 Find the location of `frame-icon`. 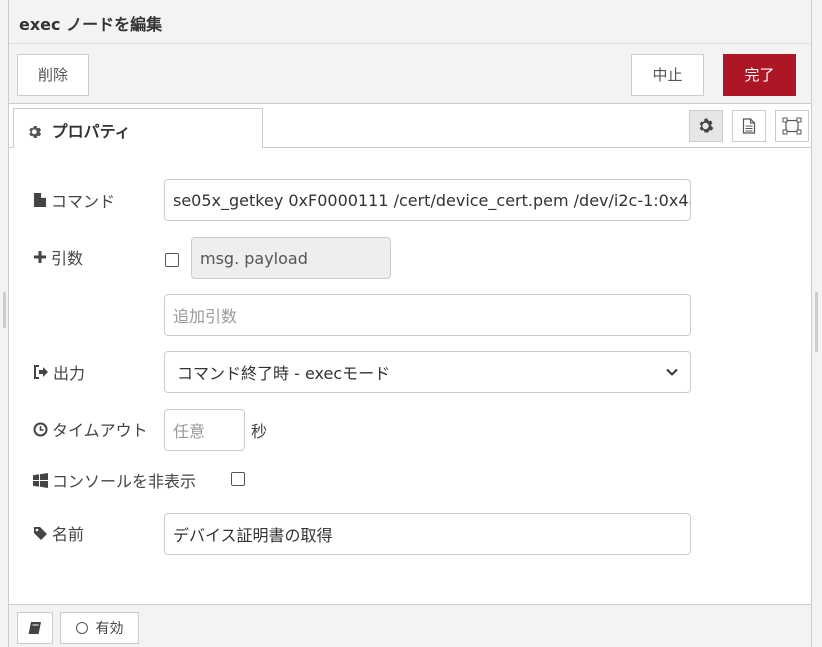

frame-icon is located at coordinates (792, 126).